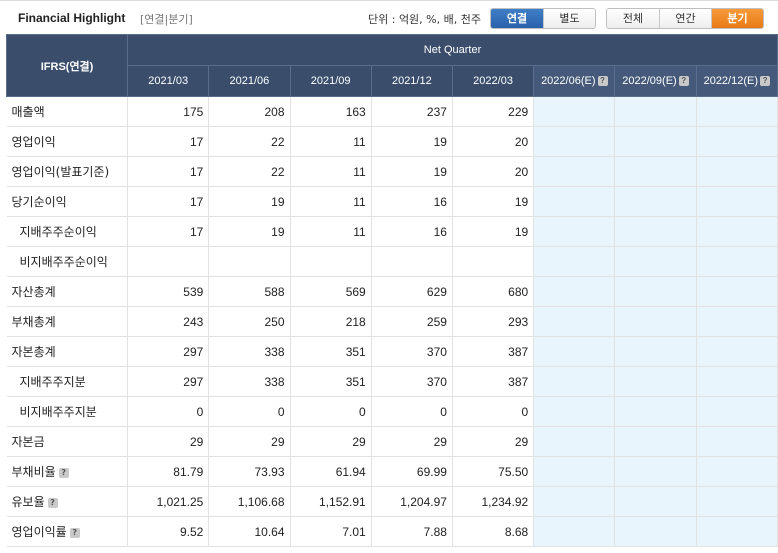 The image size is (778, 553). What do you see at coordinates (412, 291) in the screenshot?
I see `value-cell: 629` at bounding box center [412, 291].